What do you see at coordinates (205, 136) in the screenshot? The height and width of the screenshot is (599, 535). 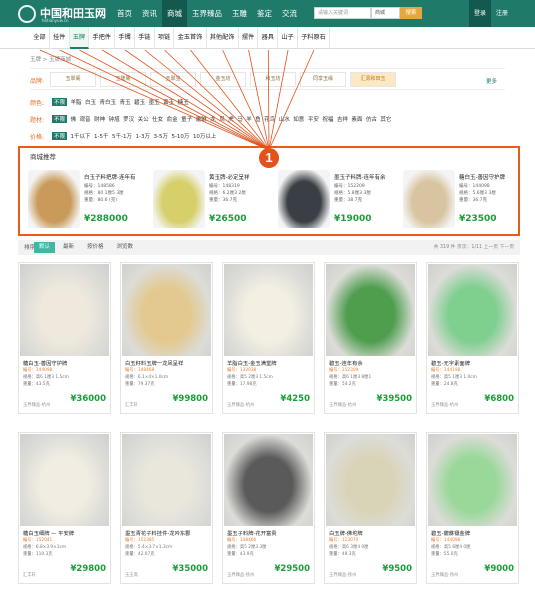 I see `price-option: 10万以上` at bounding box center [205, 136].